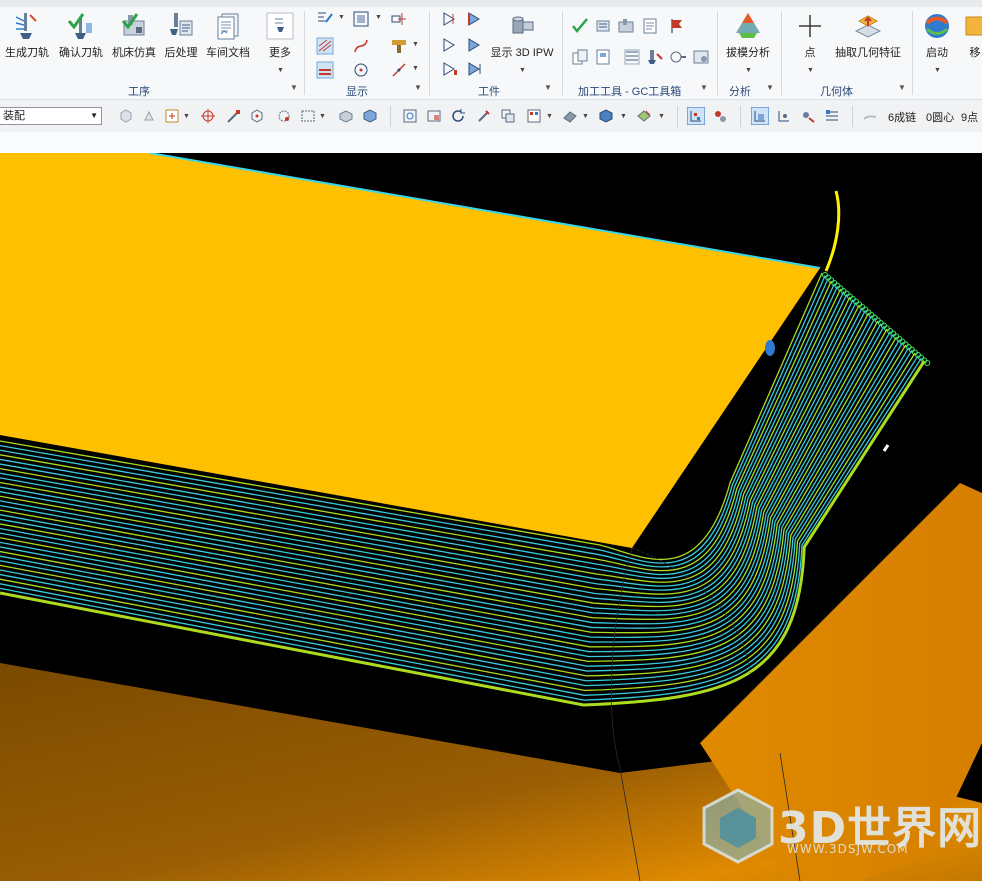 Image resolution: width=982 pixels, height=881 pixels. What do you see at coordinates (458, 116) in the screenshot?
I see `rotate-icon` at bounding box center [458, 116].